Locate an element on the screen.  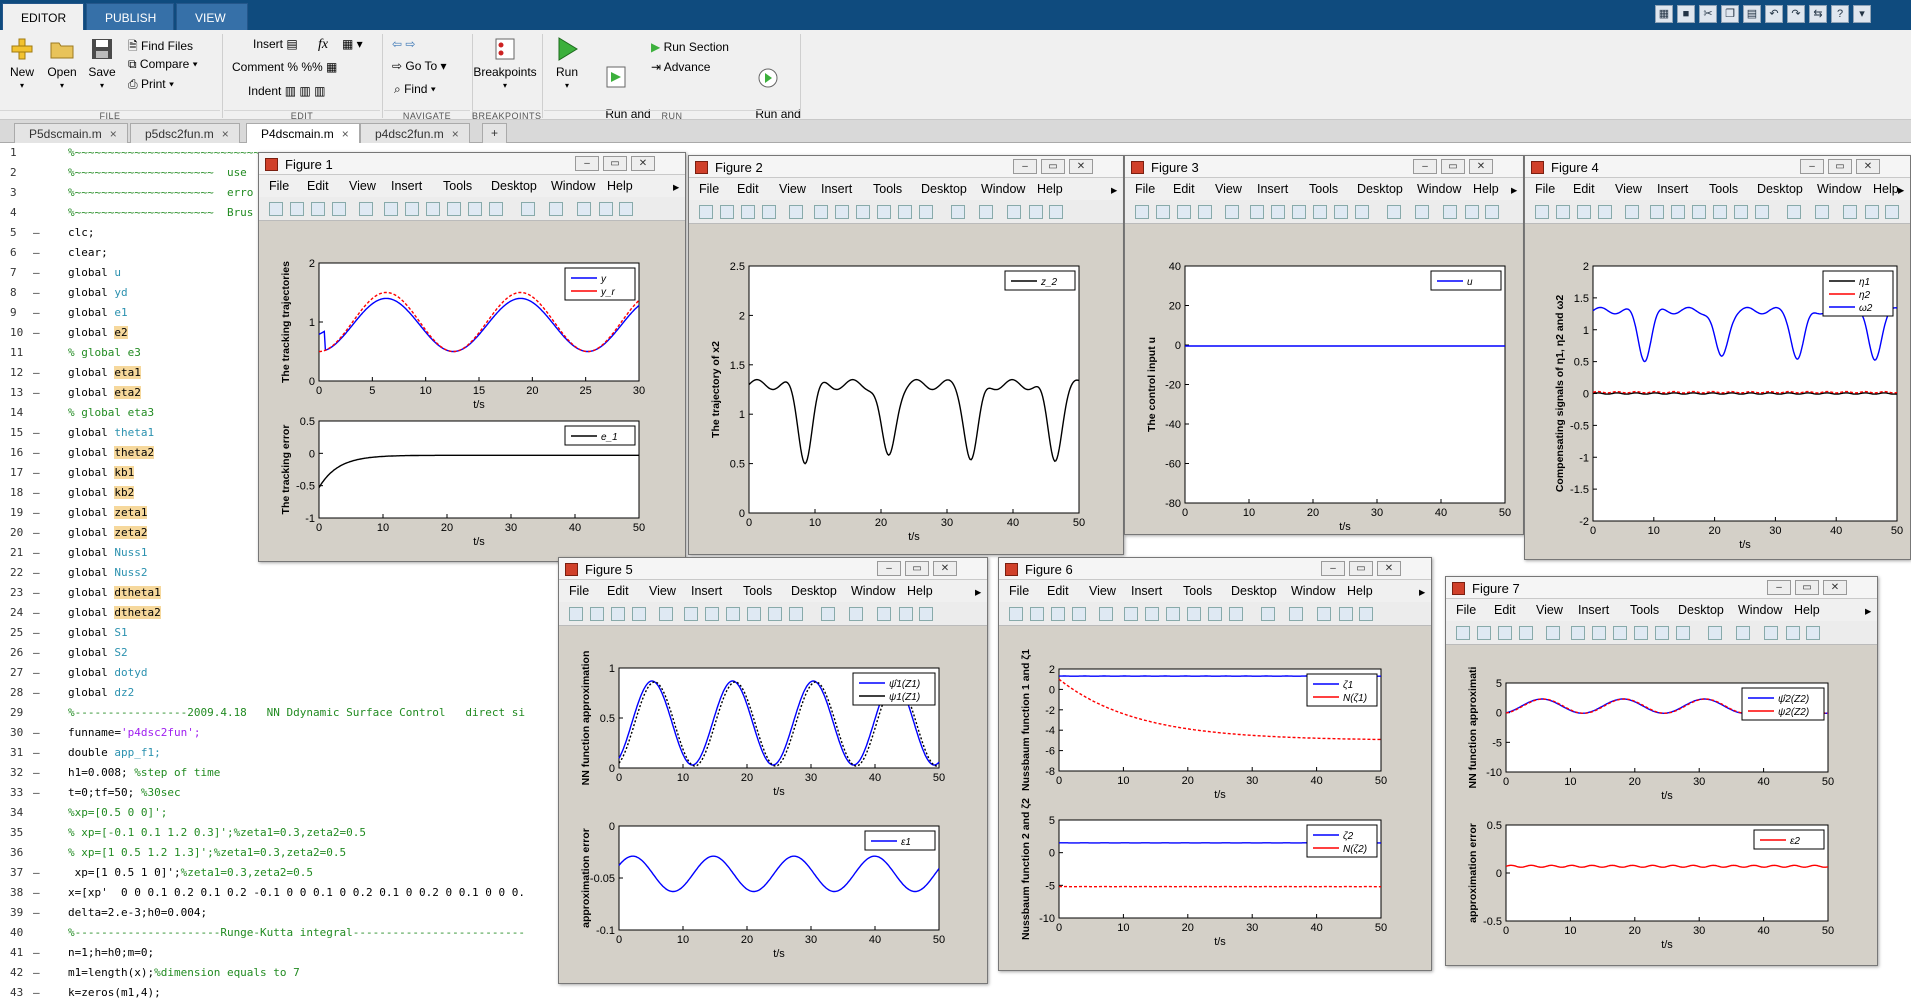
figure-menu-desktop: Desktop is located at coordinates (1380, 189).